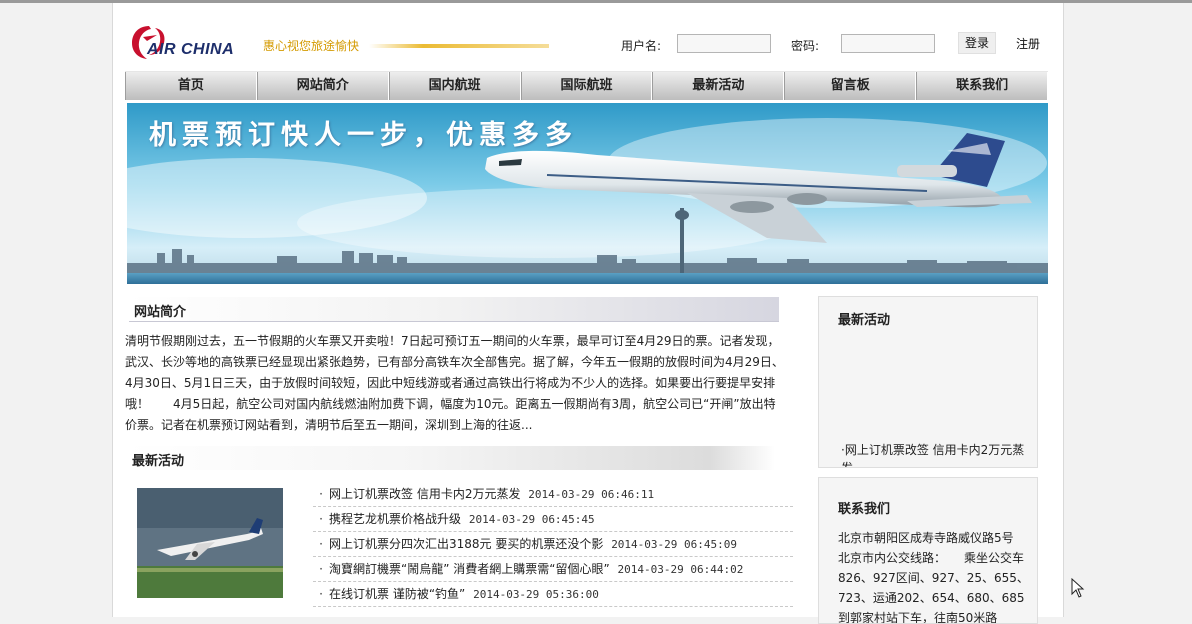 The width and height of the screenshot is (1192, 624). I want to click on username-input, so click(724, 43).